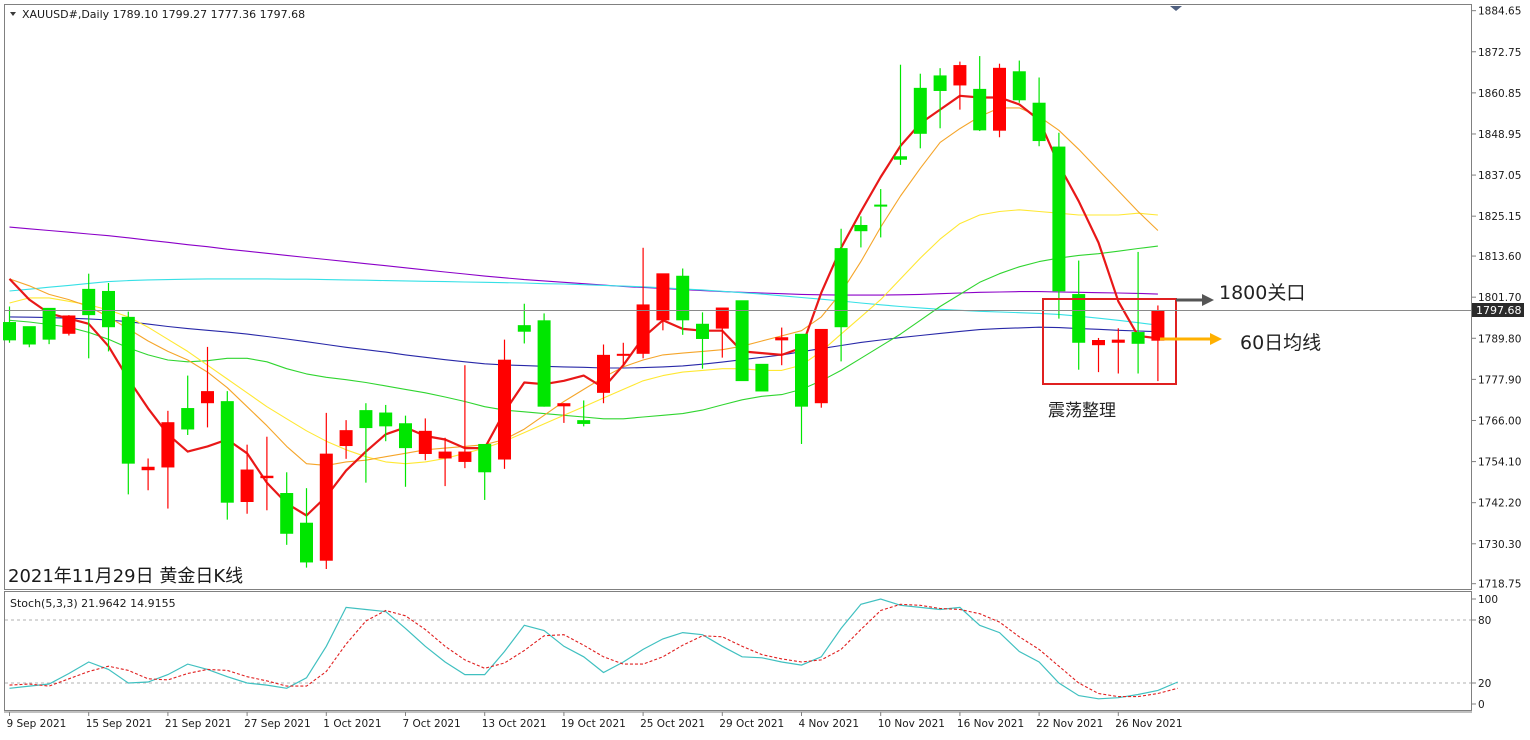 This screenshot has height=740, width=1530. I want to click on date-tick-label: 22 Nov 2021, so click(1069, 724).